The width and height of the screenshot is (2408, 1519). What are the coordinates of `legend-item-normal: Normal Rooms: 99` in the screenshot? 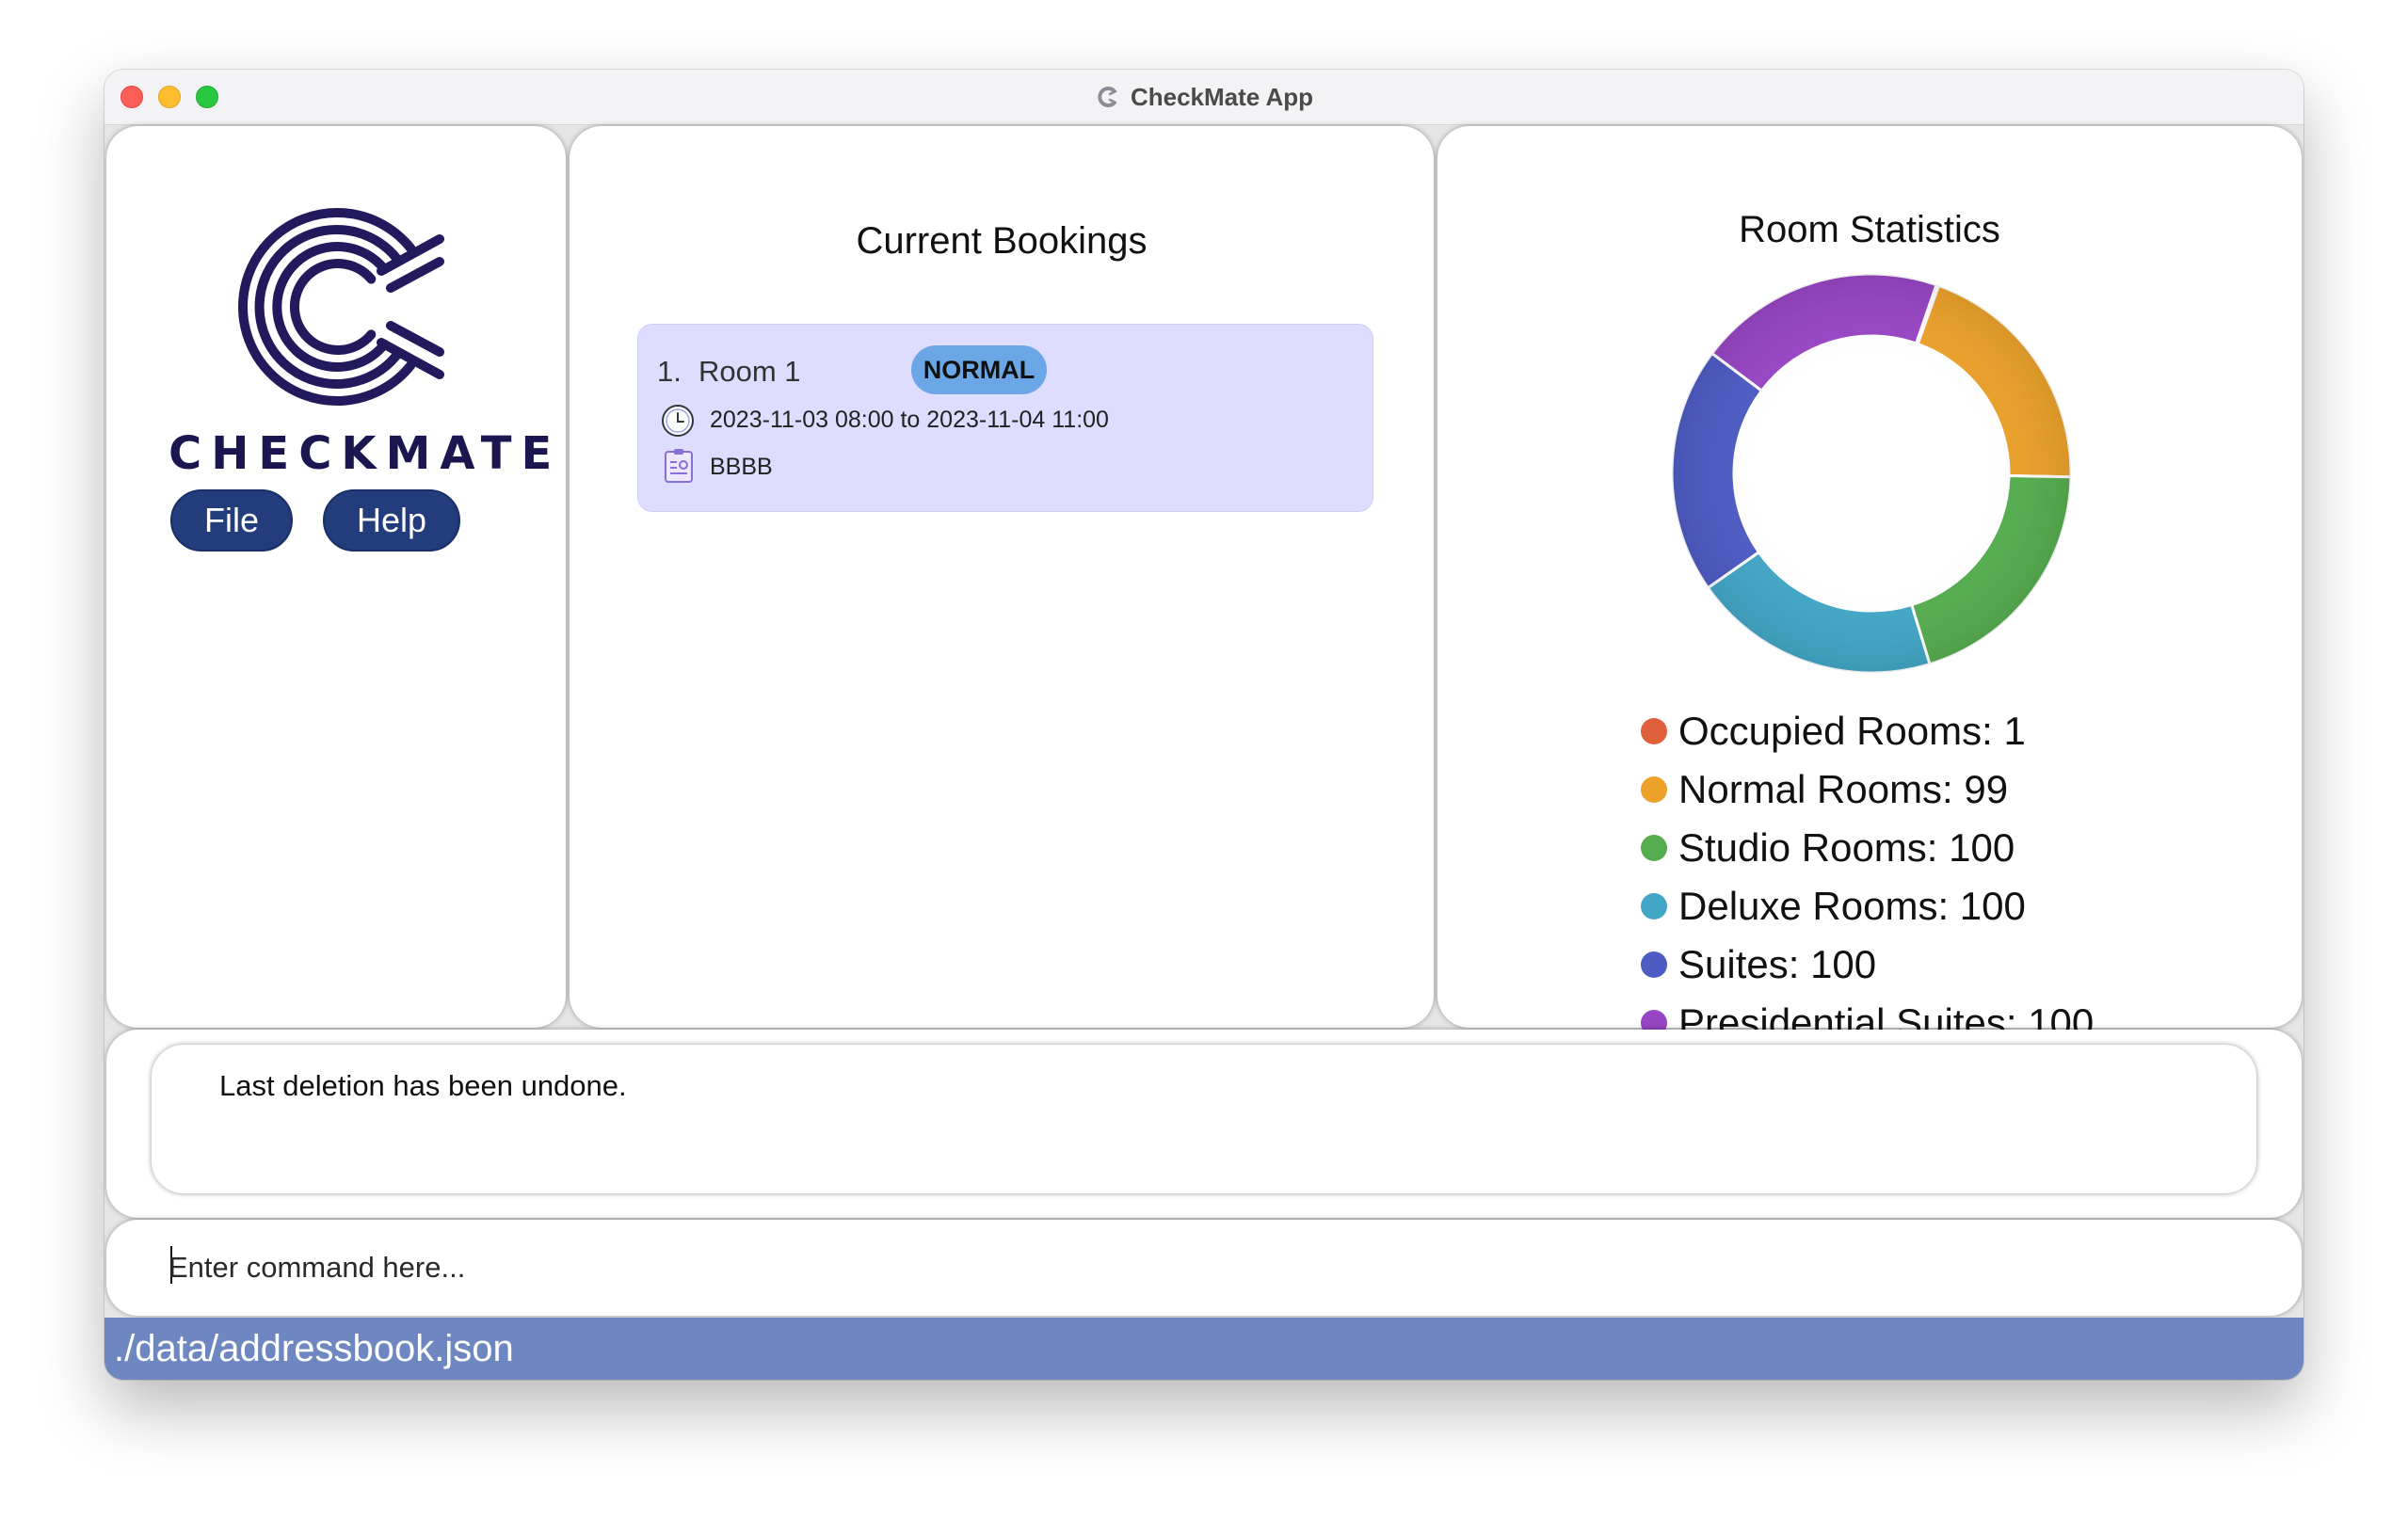 It's located at (1868, 790).